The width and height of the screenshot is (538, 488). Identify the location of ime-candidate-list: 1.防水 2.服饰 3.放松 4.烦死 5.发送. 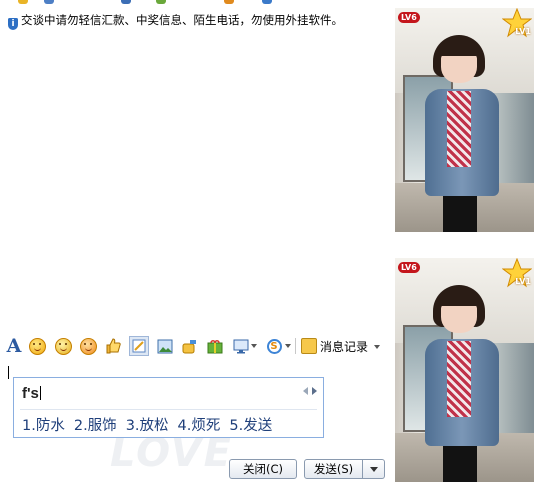
(147, 424).